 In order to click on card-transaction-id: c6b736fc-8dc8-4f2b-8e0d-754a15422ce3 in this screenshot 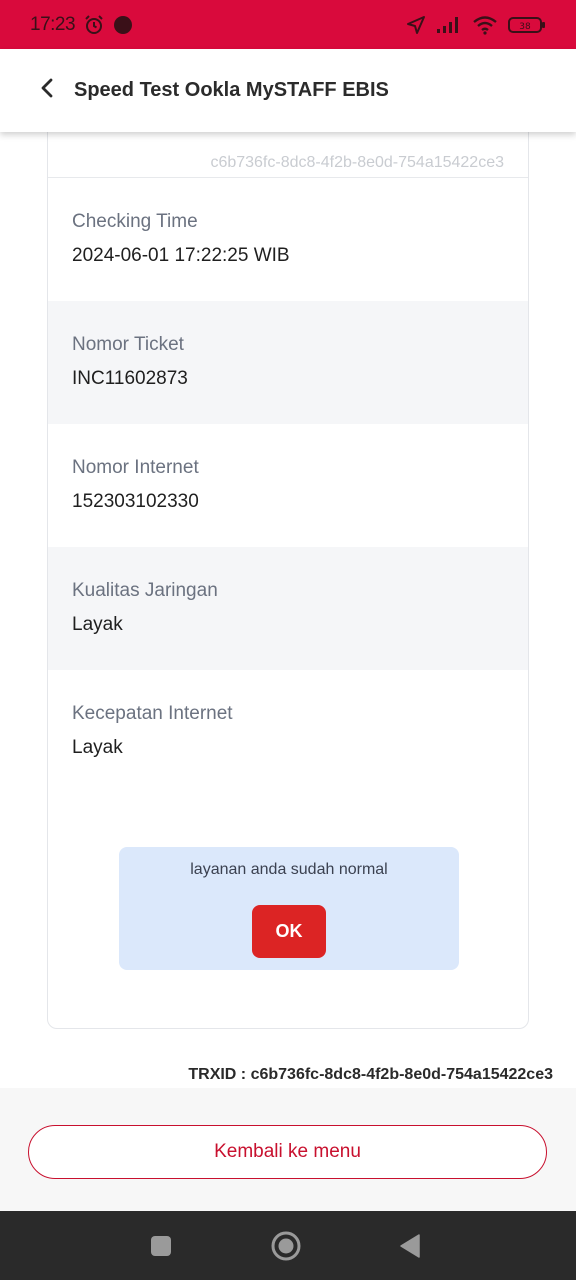, I will do `click(357, 162)`.